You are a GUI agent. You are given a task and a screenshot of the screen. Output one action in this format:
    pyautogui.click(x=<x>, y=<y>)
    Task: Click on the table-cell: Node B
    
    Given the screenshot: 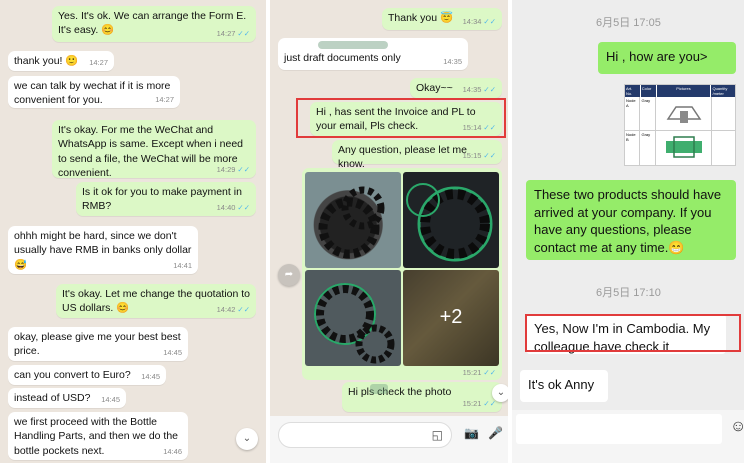 What is the action you would take?
    pyautogui.click(x=633, y=148)
    